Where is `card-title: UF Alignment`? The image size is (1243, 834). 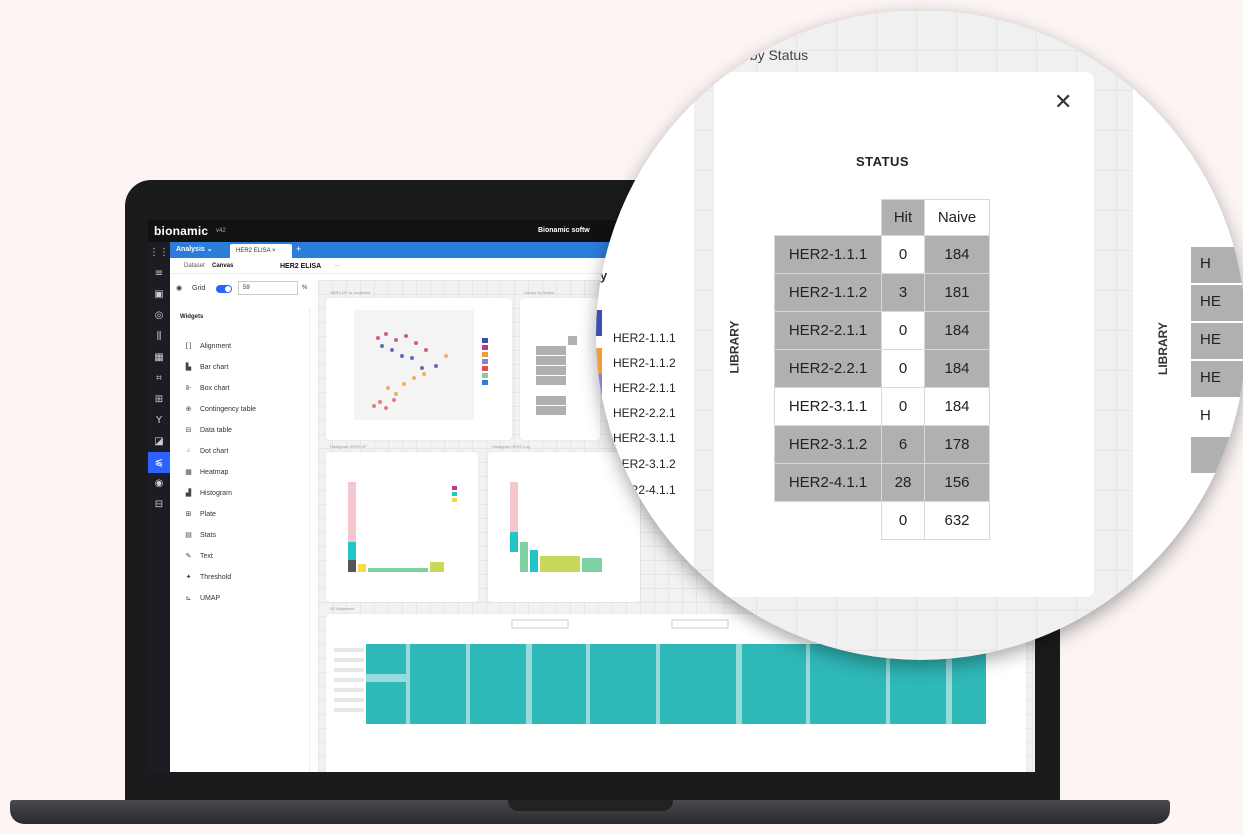
card-title: UF Alignment is located at coordinates (342, 608).